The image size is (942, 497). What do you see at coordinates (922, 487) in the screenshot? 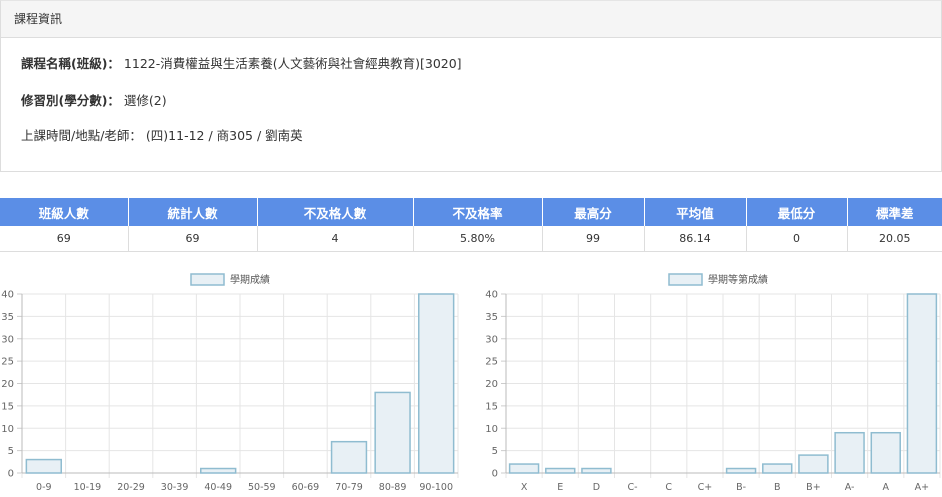
I see `x-tick-label: A+` at bounding box center [922, 487].